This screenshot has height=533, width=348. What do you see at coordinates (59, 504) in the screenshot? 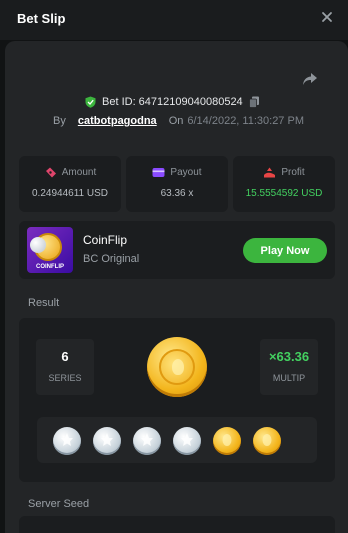
I see `server-seed-label: Server Seed` at bounding box center [59, 504].